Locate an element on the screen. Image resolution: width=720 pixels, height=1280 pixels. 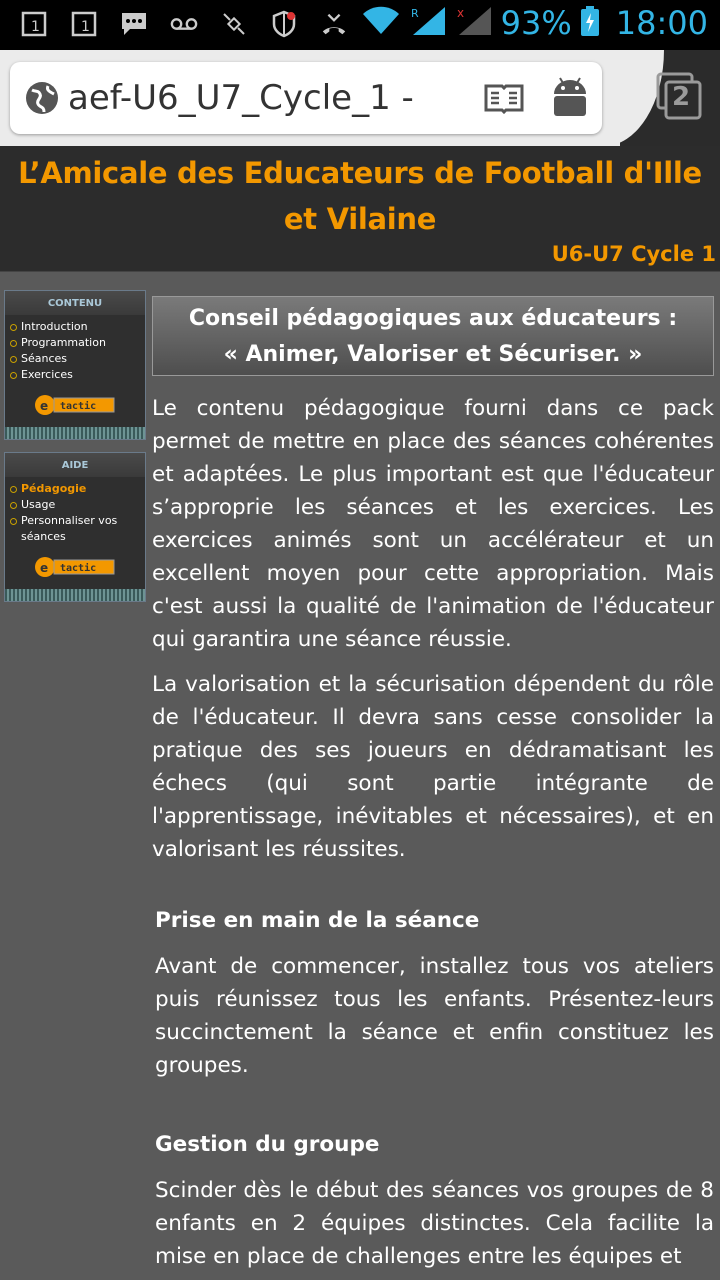
missed-call-icon is located at coordinates (334, 24).